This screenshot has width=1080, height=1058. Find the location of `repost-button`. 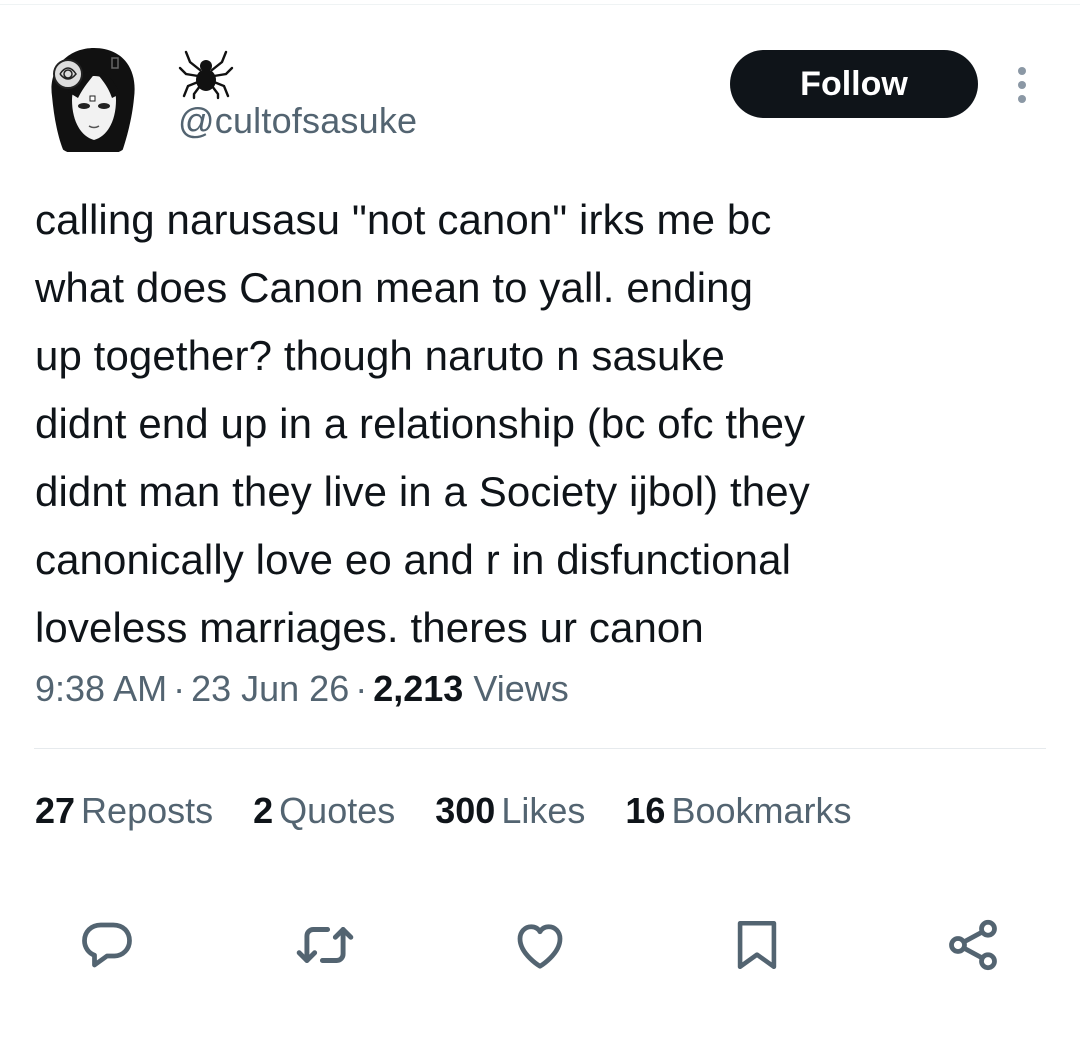

repost-button is located at coordinates (325, 945).